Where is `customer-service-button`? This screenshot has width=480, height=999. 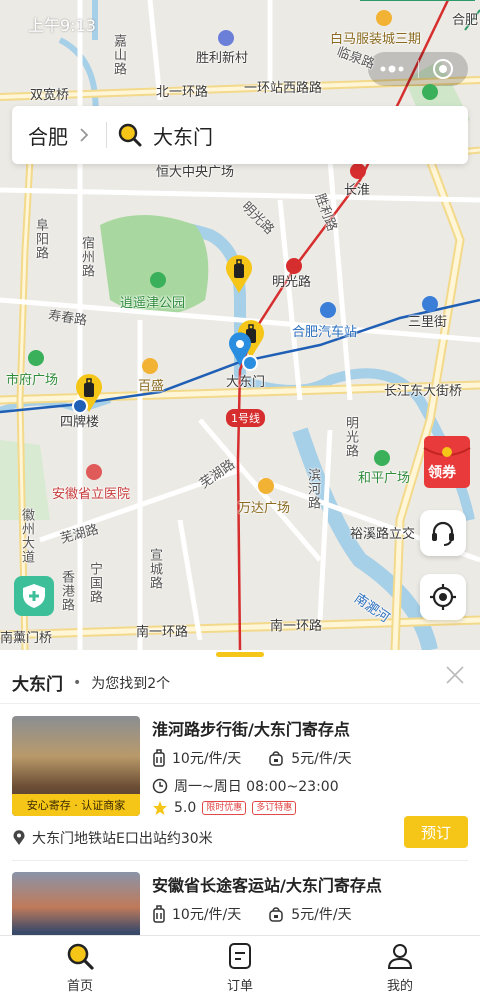
customer-service-button is located at coordinates (443, 533).